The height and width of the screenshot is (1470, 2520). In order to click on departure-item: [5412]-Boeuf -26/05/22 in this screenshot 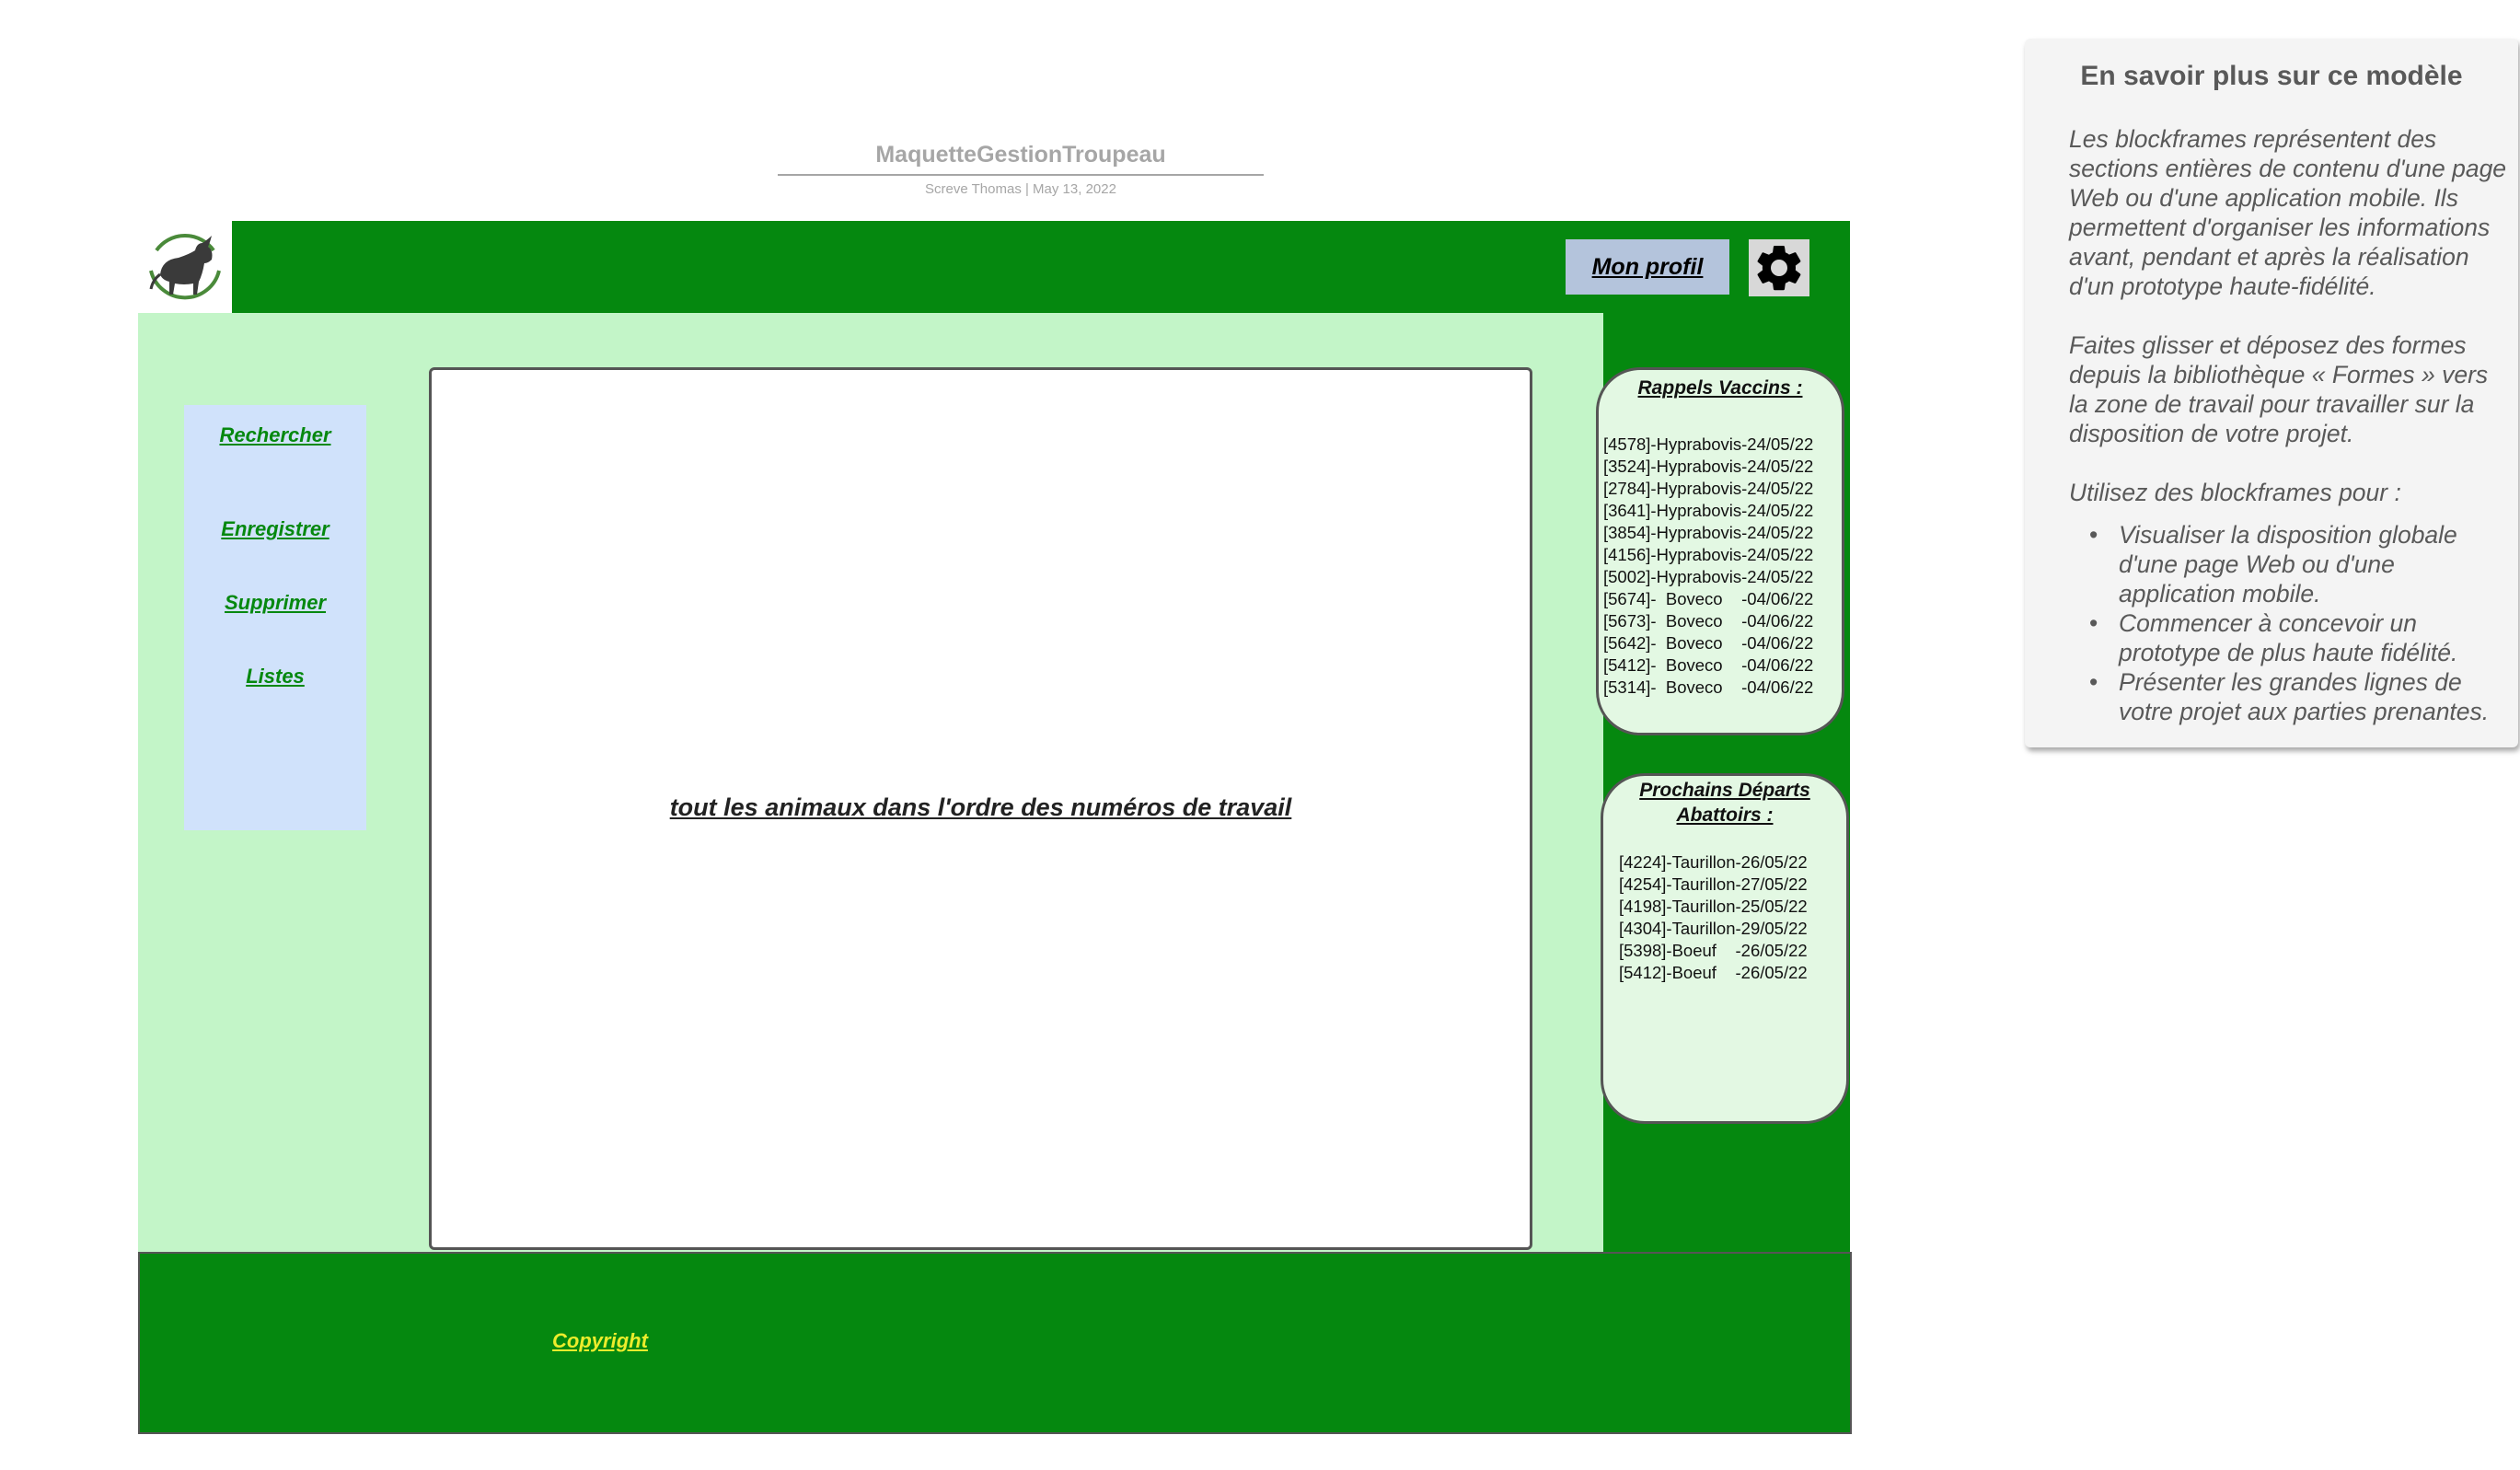, I will do `click(1713, 972)`.